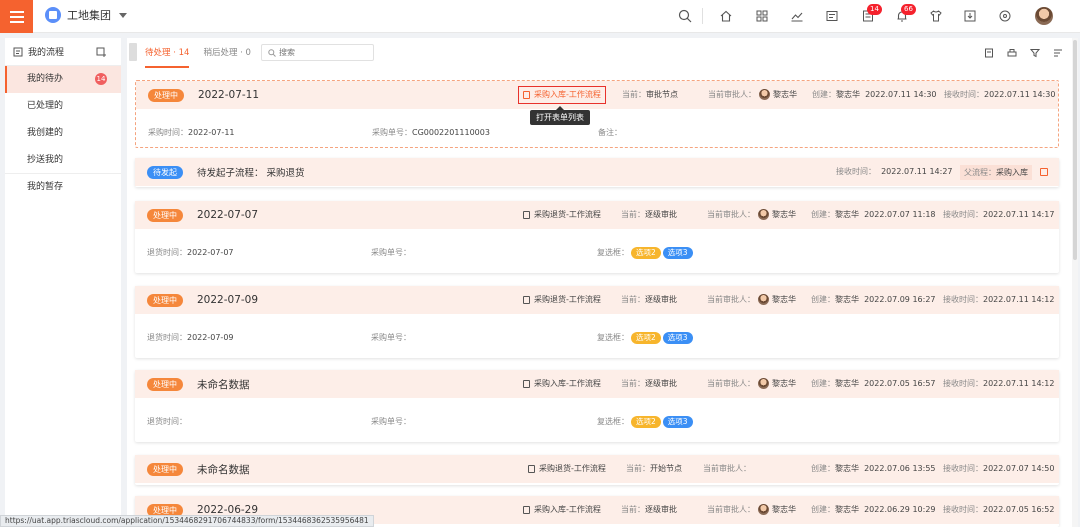 The height and width of the screenshot is (527, 1080). What do you see at coordinates (970, 16) in the screenshot?
I see `download-icon` at bounding box center [970, 16].